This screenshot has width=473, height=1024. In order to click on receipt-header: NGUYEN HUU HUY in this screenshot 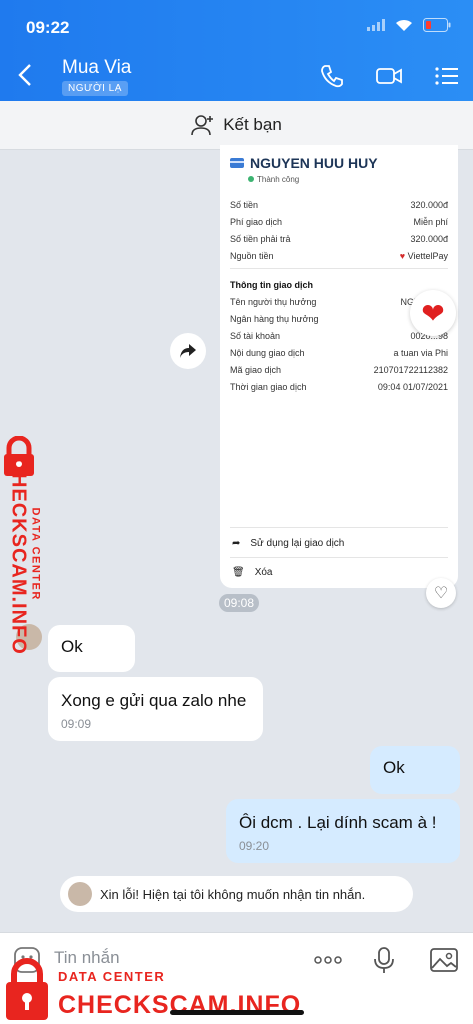, I will do `click(304, 163)`.